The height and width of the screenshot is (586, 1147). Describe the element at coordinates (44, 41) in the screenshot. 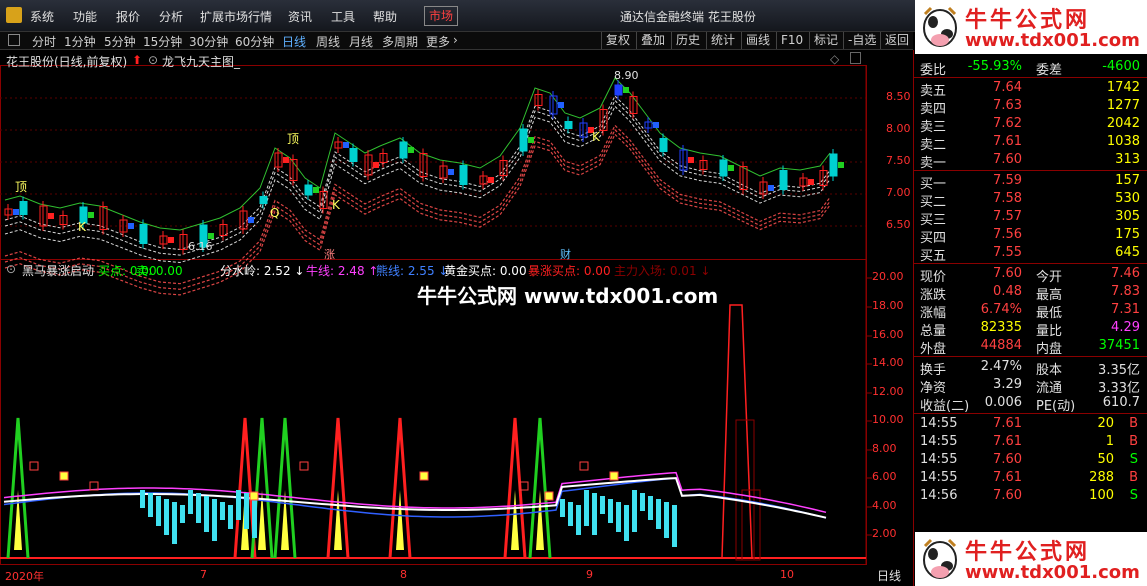

I see `period-tab-fenshi: 分时` at that location.